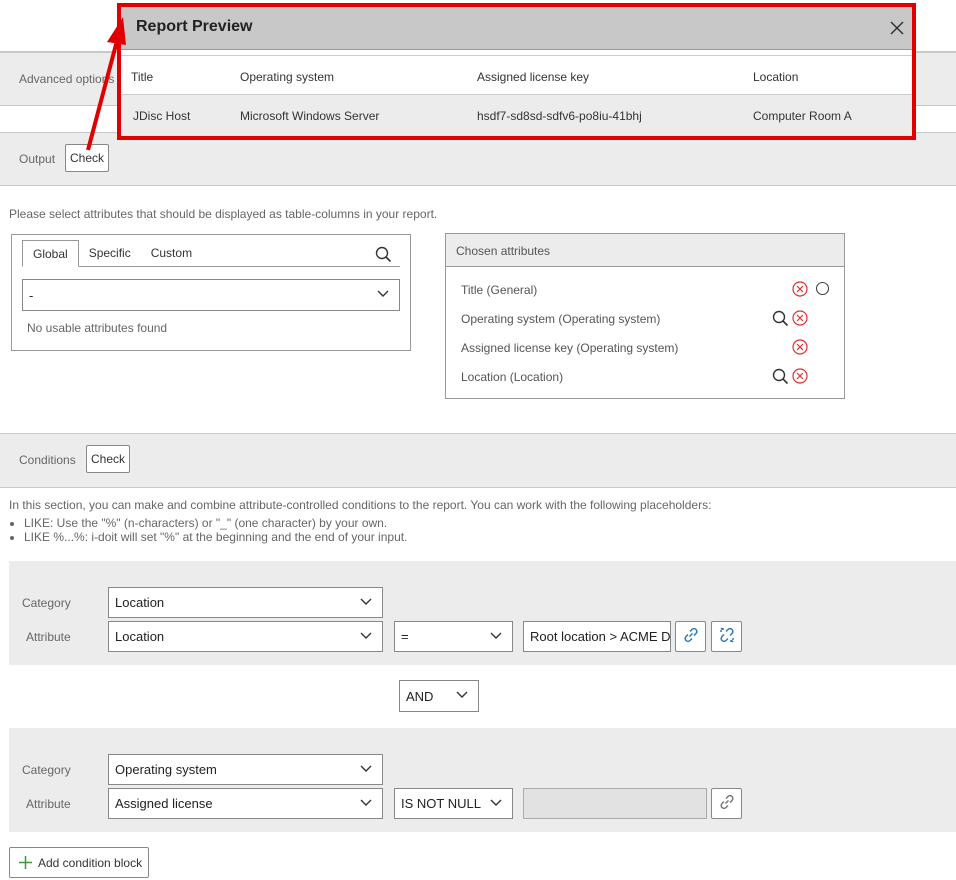 This screenshot has height=880, width=956. Describe the element at coordinates (776, 77) in the screenshot. I see `col-header-location: Location` at that location.